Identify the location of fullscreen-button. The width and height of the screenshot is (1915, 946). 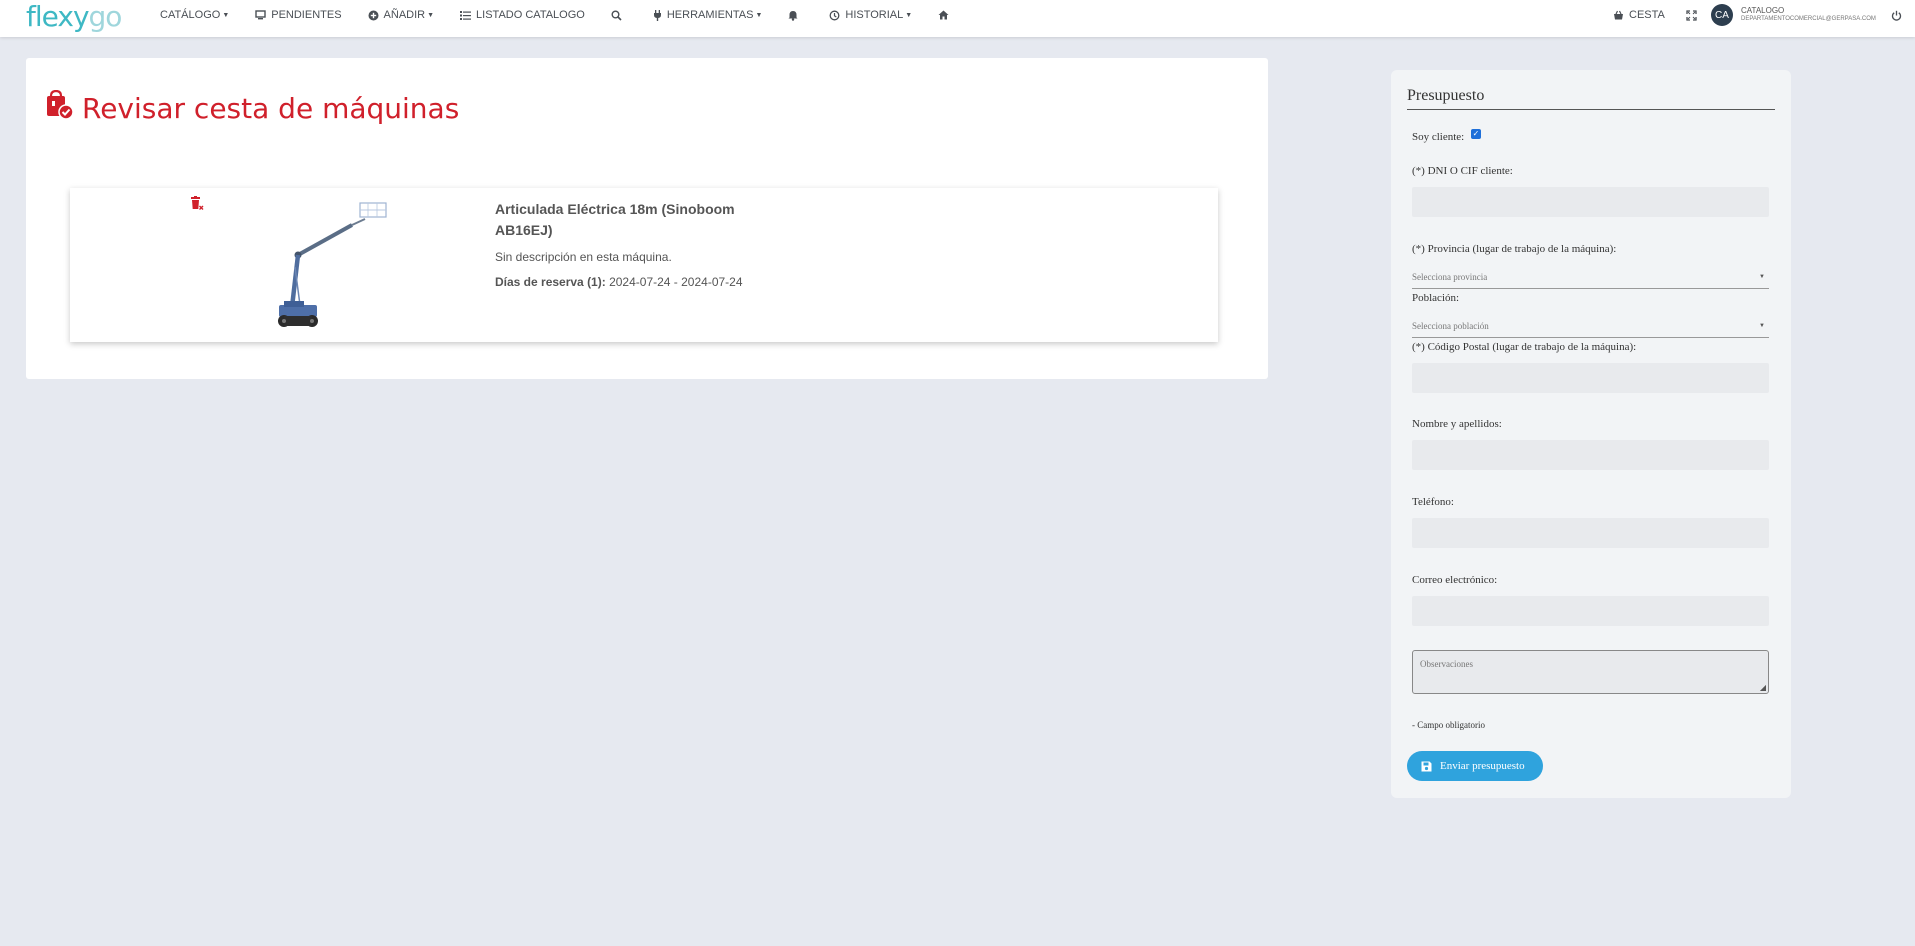
(1691, 15).